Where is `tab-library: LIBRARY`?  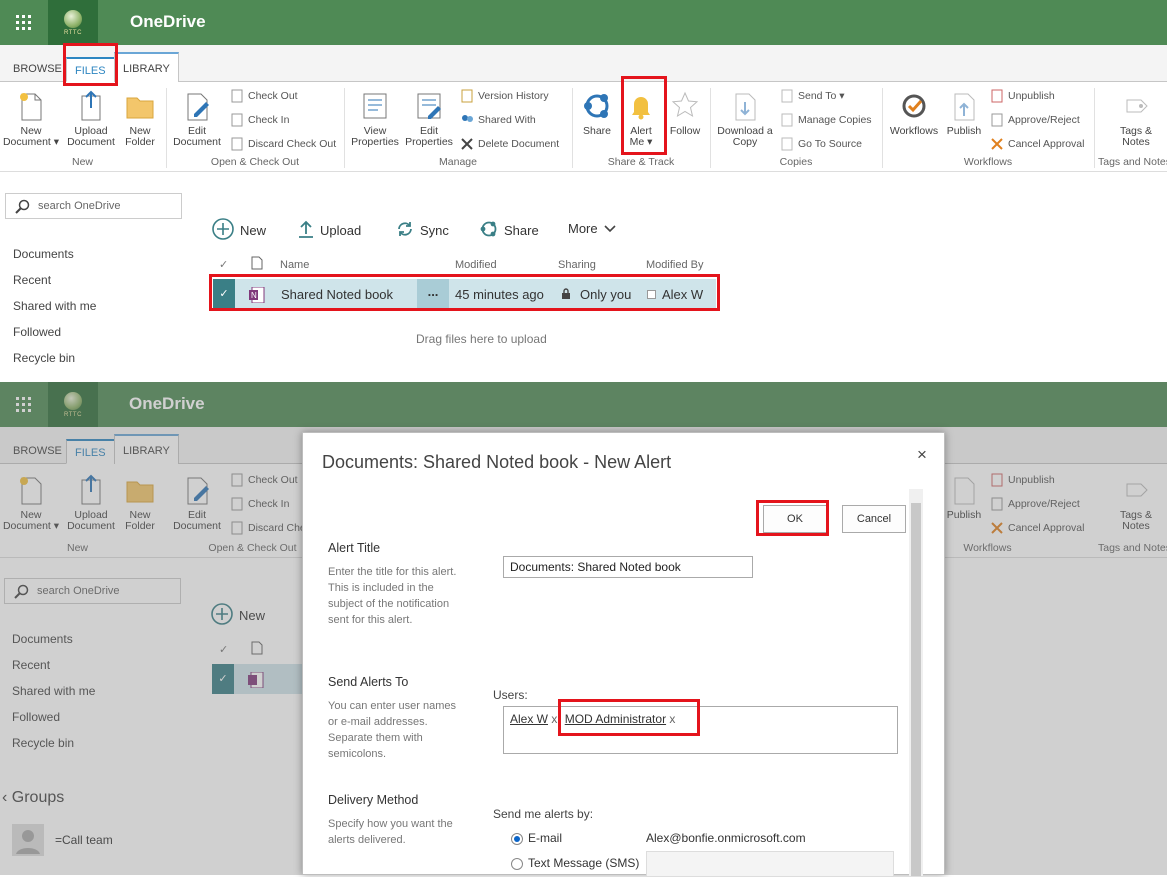 tab-library: LIBRARY is located at coordinates (146, 67).